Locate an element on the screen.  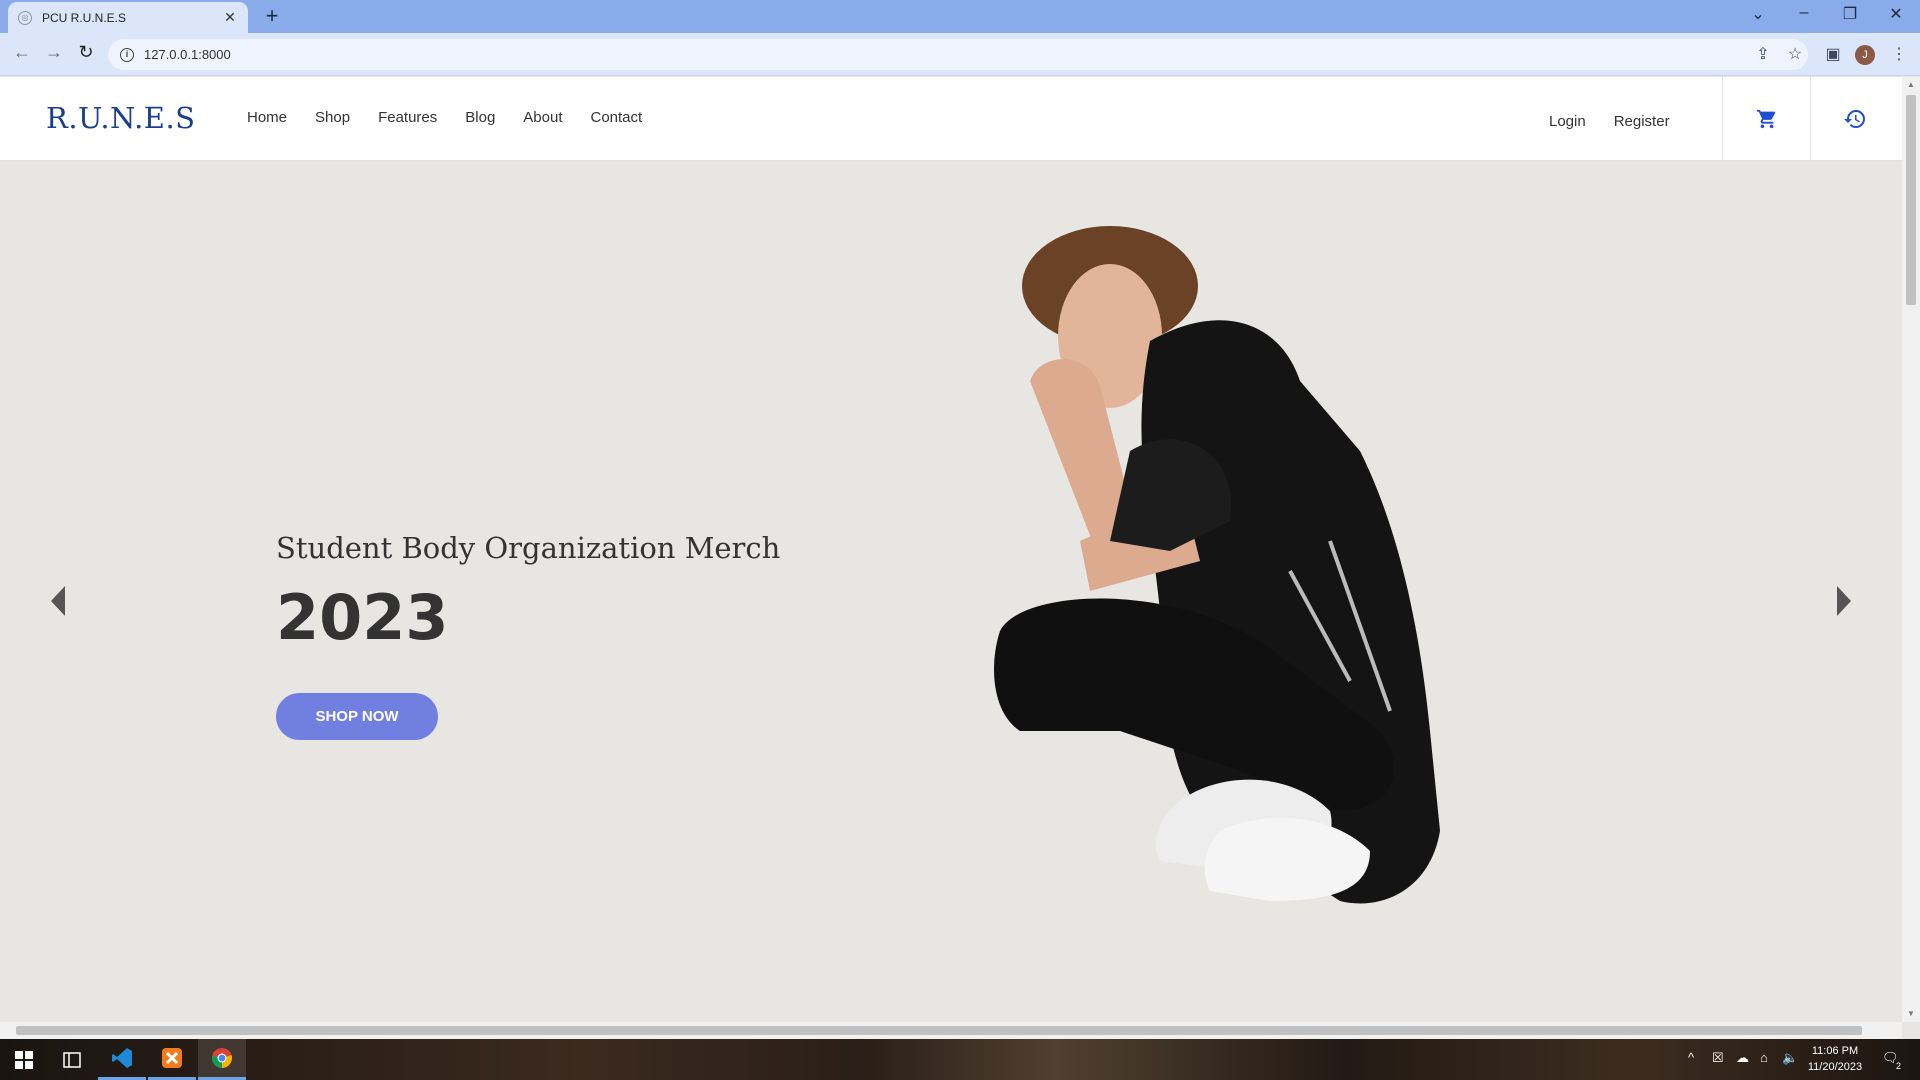
browser-toolbar: ← → ↻ i 127.0.0.1:8000 ⇪ ☆ ▣ J ⋮ is located at coordinates (960, 54).